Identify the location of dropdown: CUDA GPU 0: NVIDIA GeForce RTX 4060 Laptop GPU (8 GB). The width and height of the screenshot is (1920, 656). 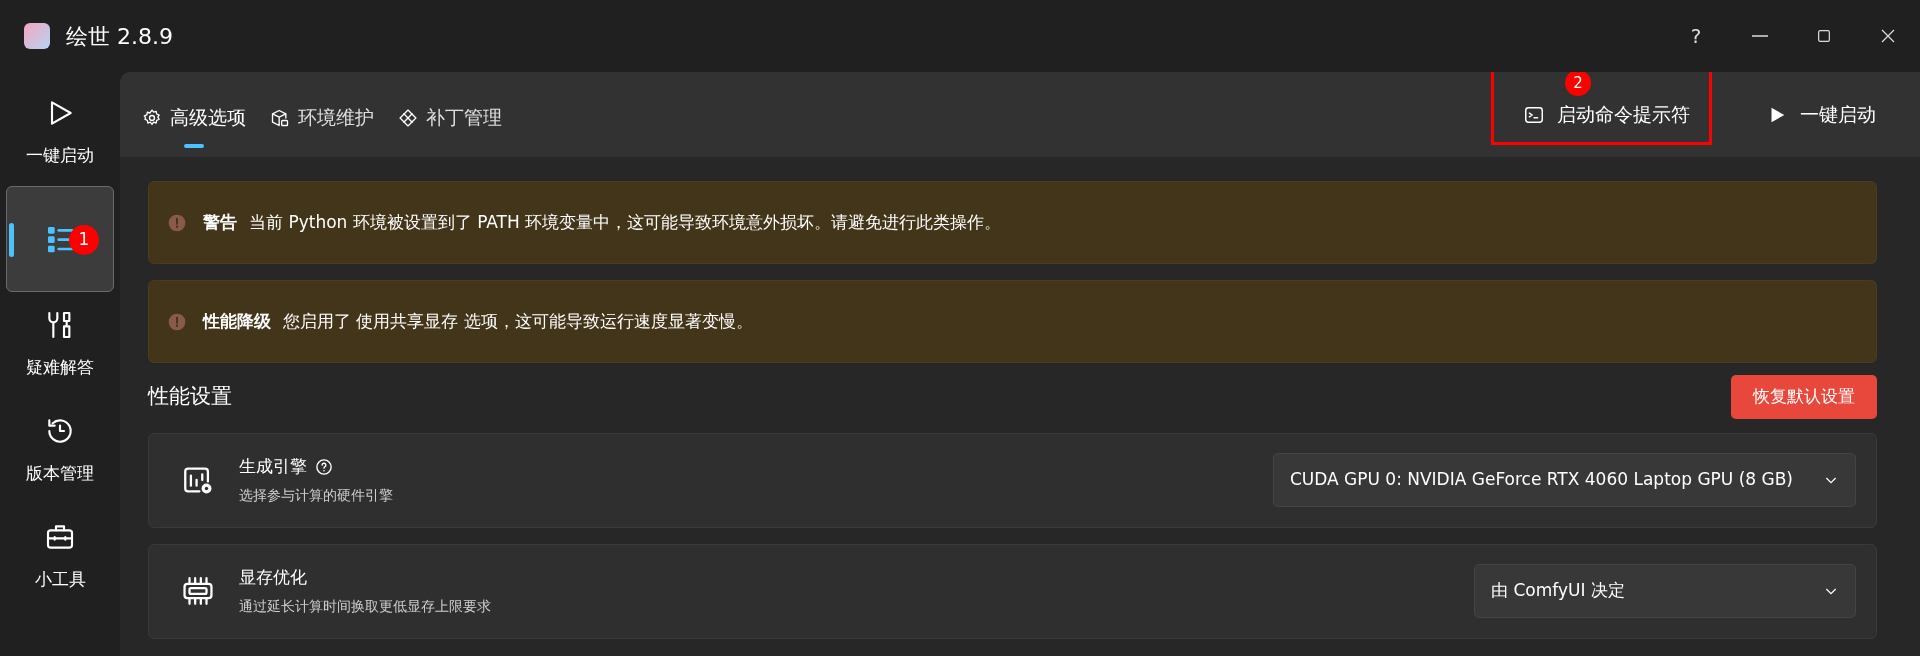
(1564, 480).